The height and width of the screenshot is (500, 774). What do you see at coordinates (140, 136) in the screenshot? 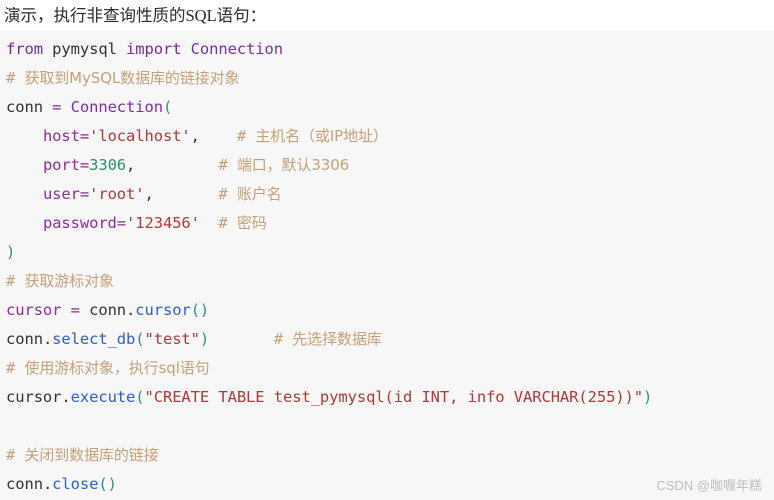
I see `code-token: 'localhost'` at bounding box center [140, 136].